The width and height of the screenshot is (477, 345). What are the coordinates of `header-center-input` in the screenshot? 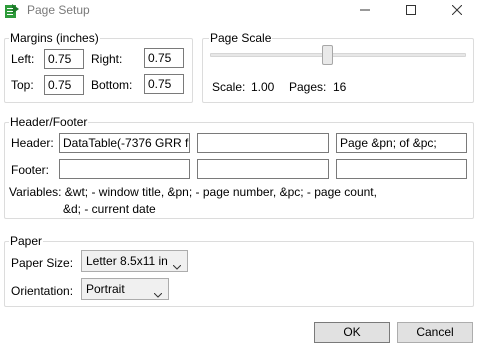 It's located at (263, 143).